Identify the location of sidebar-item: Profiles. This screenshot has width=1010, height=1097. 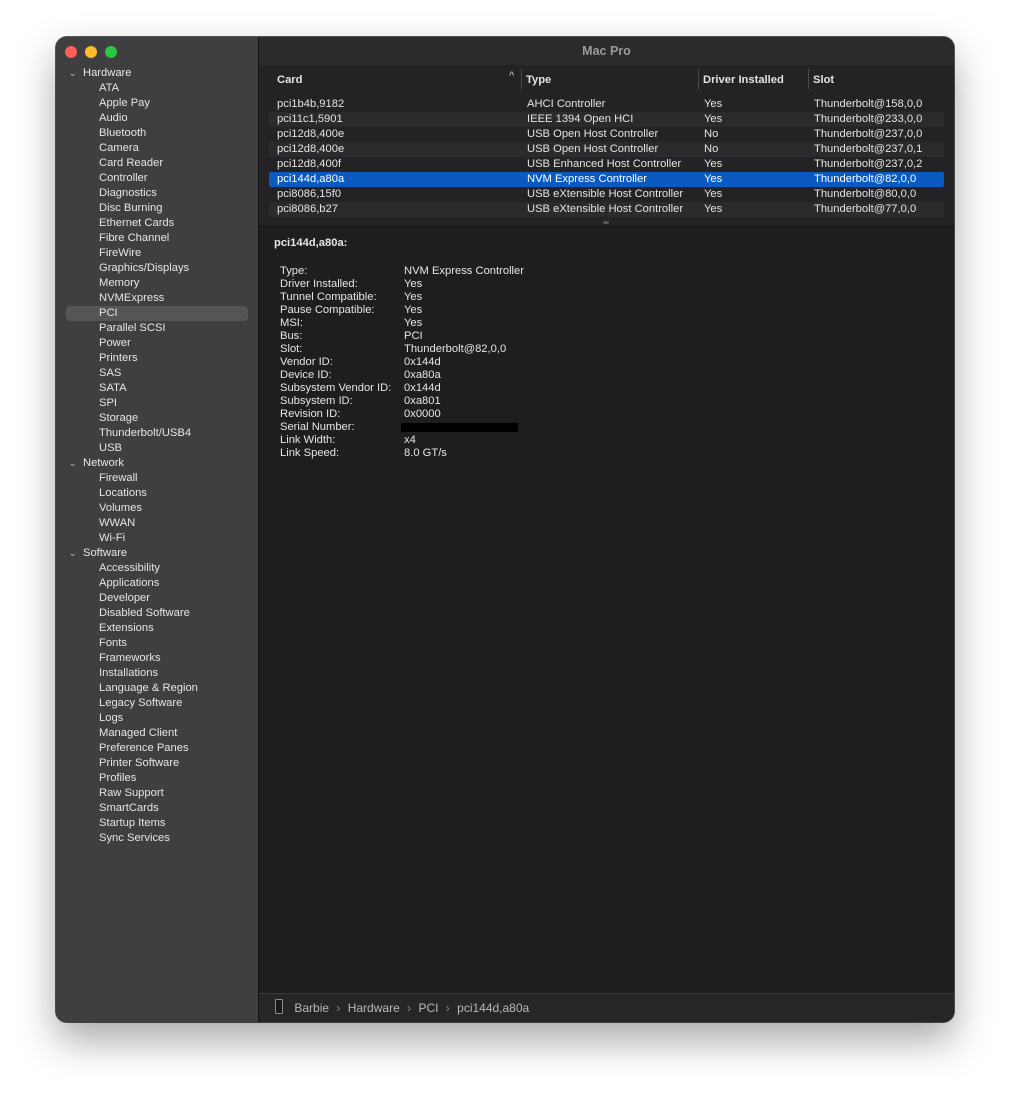
(157, 778).